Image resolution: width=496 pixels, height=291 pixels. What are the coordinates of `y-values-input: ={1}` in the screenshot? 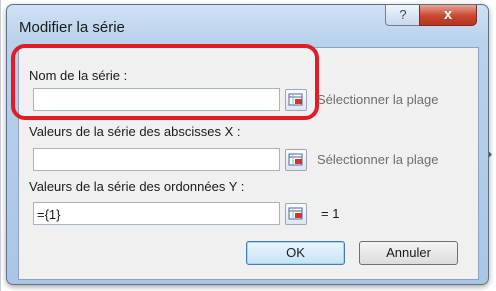 It's located at (156, 213).